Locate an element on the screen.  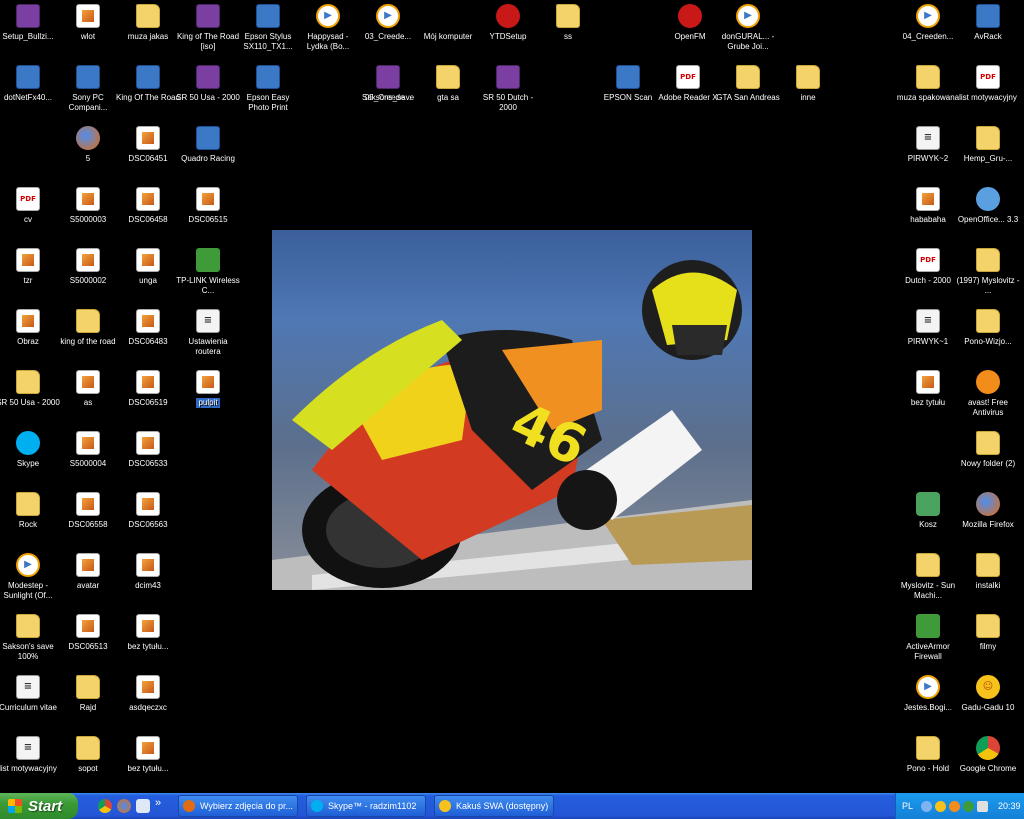
desktop-icon-skype: Skype is located at coordinates (29, 457).